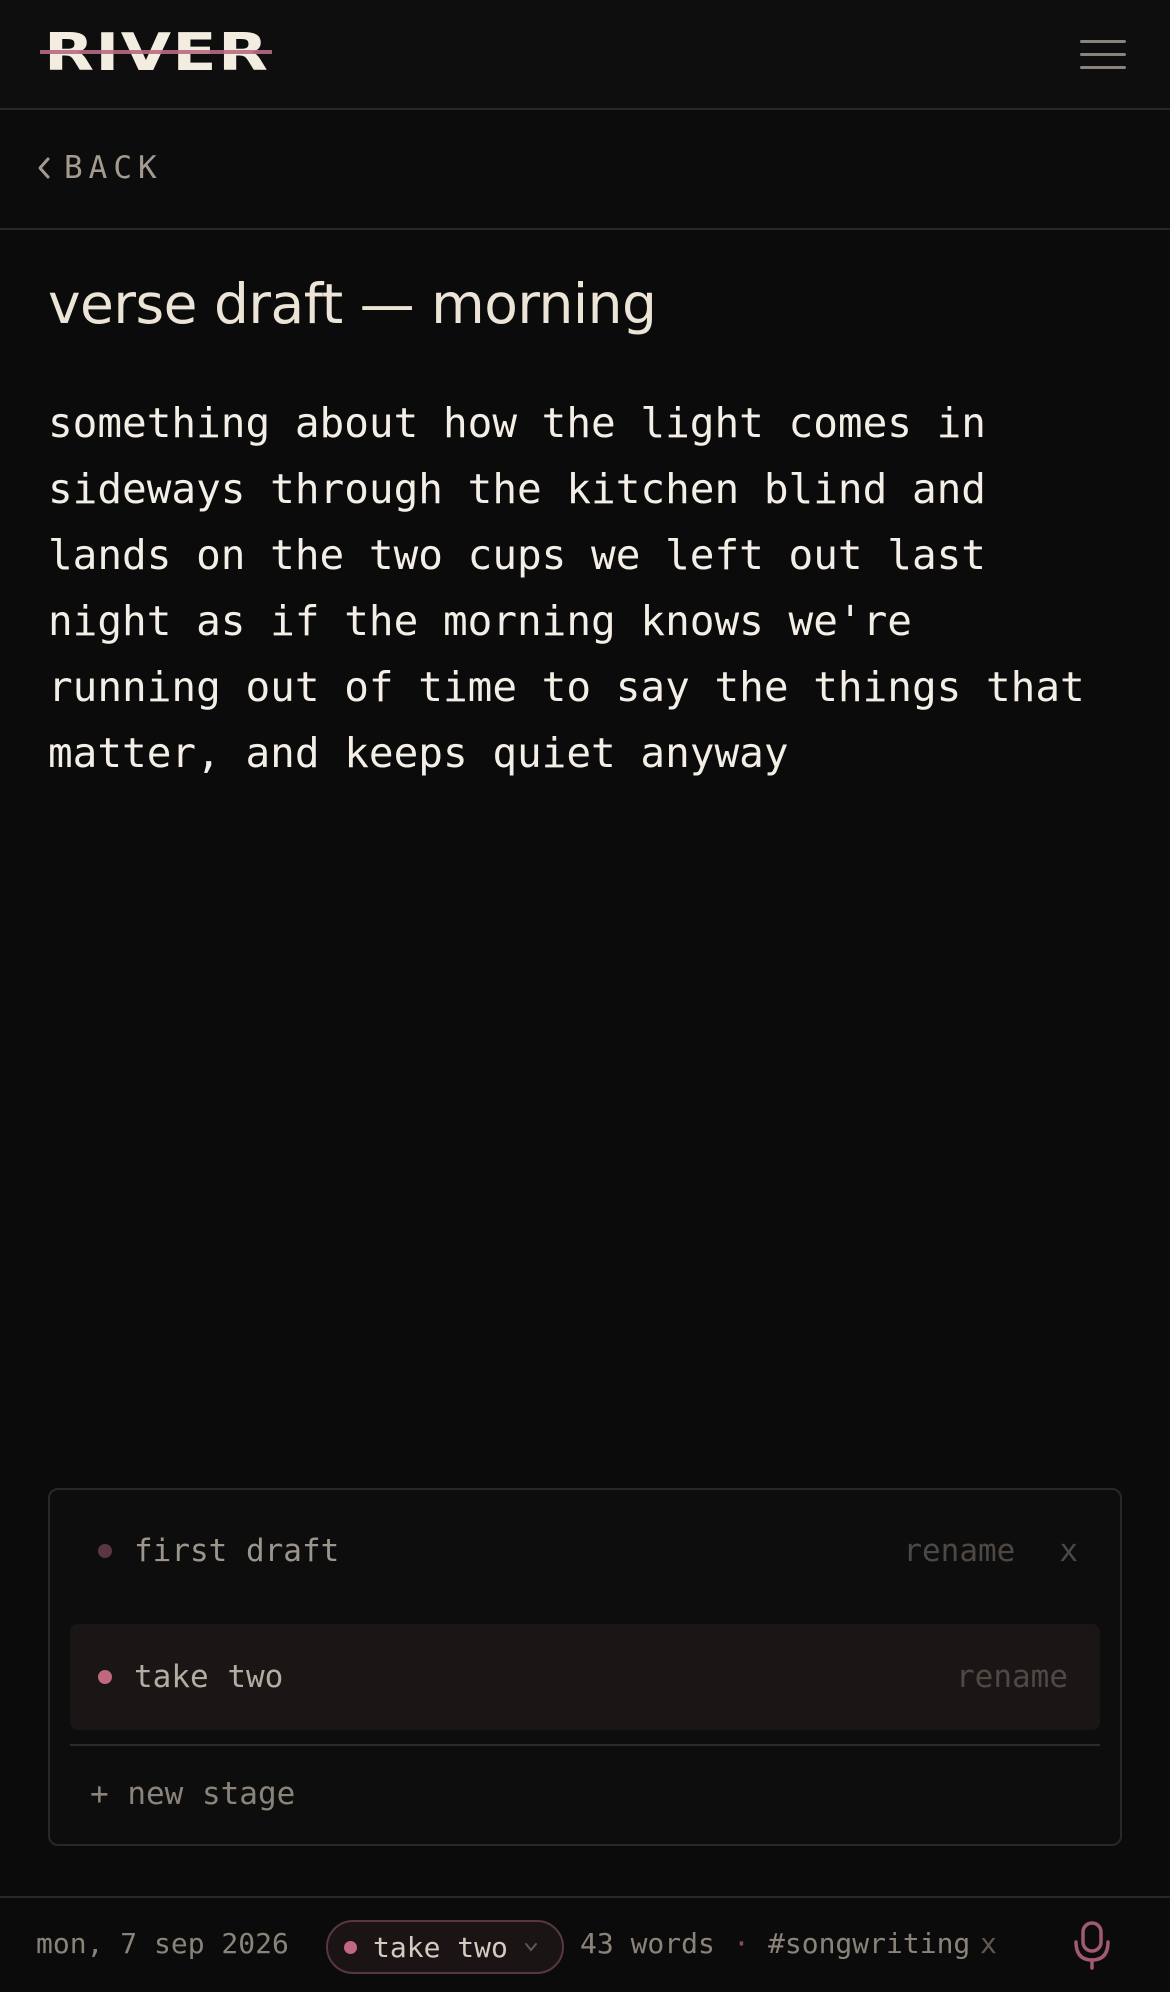 This screenshot has height=1992, width=1170. Describe the element at coordinates (44, 168) in the screenshot. I see `chevron-left-icon` at that location.